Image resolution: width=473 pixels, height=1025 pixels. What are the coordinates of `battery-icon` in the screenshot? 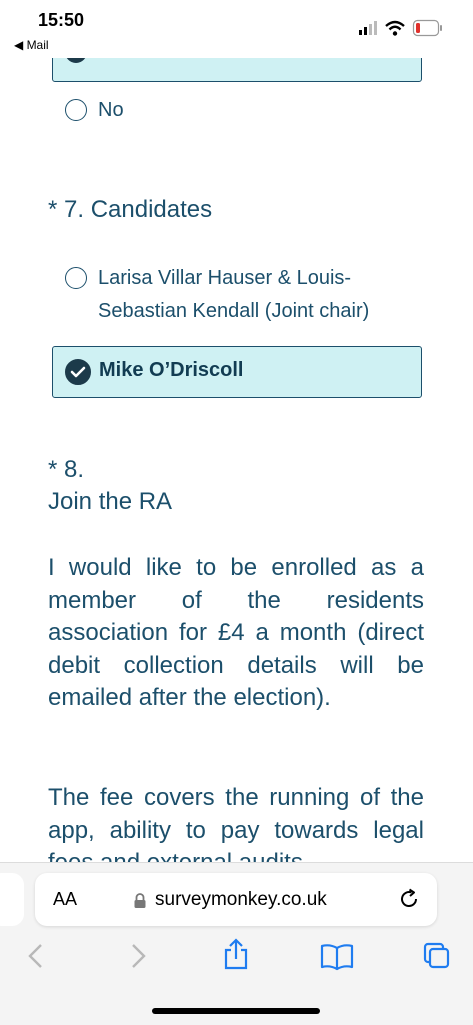 It's located at (427, 28).